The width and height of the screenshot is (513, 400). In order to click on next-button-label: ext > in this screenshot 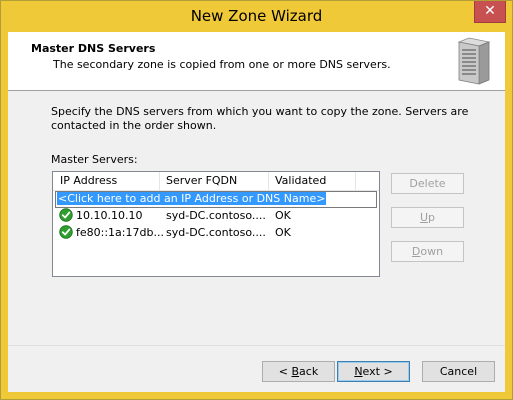, I will do `click(377, 371)`.